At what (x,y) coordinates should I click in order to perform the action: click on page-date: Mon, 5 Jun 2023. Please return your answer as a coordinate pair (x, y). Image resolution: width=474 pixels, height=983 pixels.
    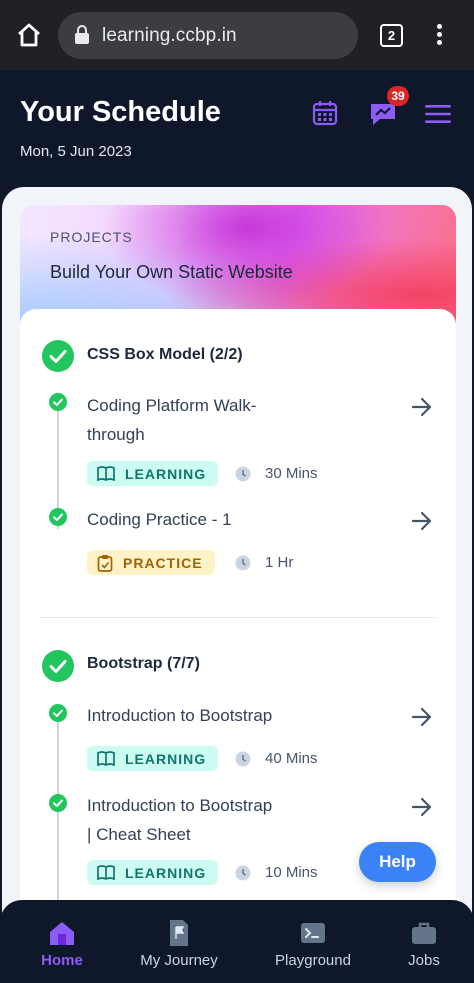
    Looking at the image, I should click on (76, 151).